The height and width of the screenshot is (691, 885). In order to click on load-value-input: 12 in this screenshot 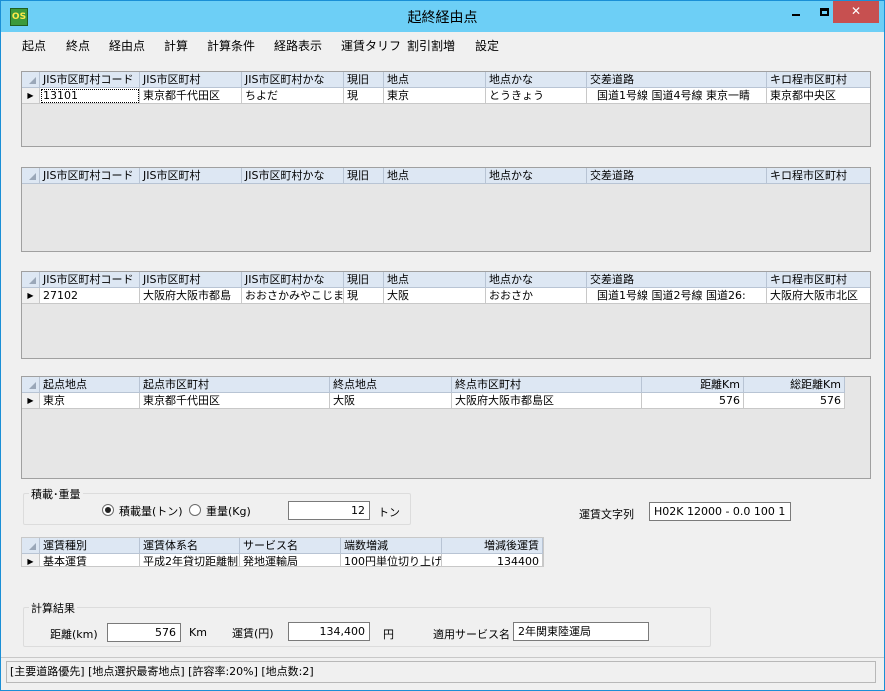, I will do `click(329, 510)`.